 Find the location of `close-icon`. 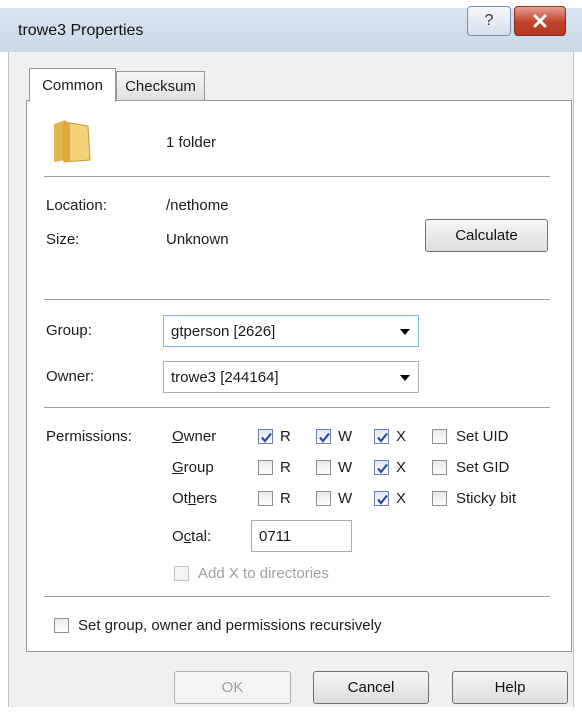

close-icon is located at coordinates (540, 21).